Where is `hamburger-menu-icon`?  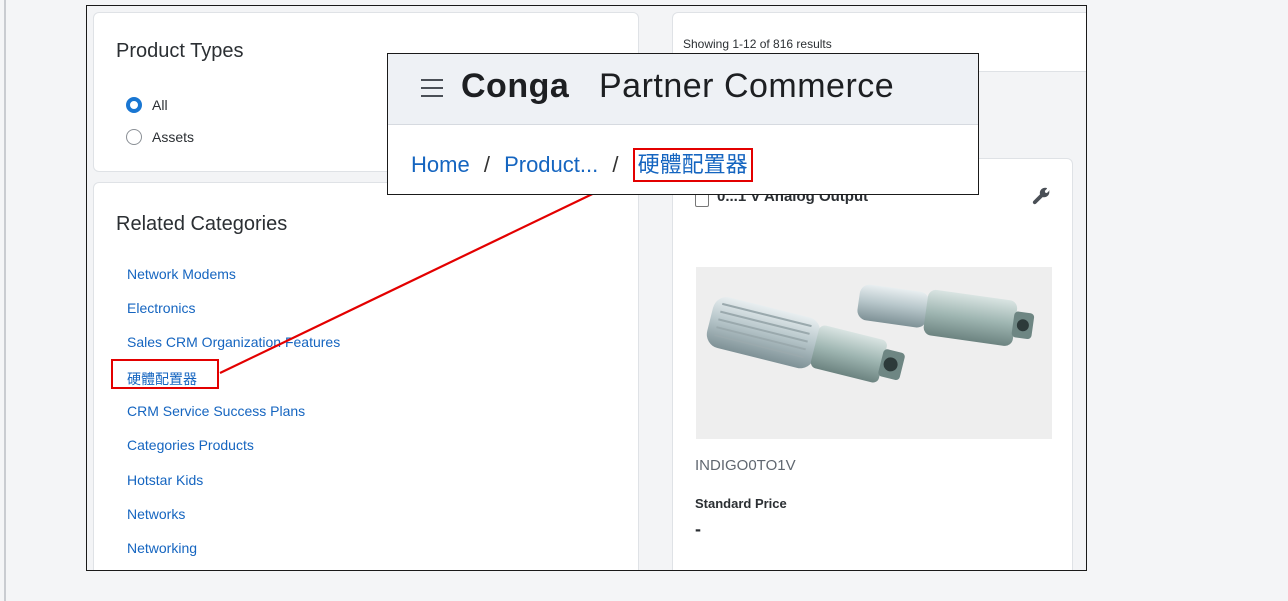
hamburger-menu-icon is located at coordinates (432, 88).